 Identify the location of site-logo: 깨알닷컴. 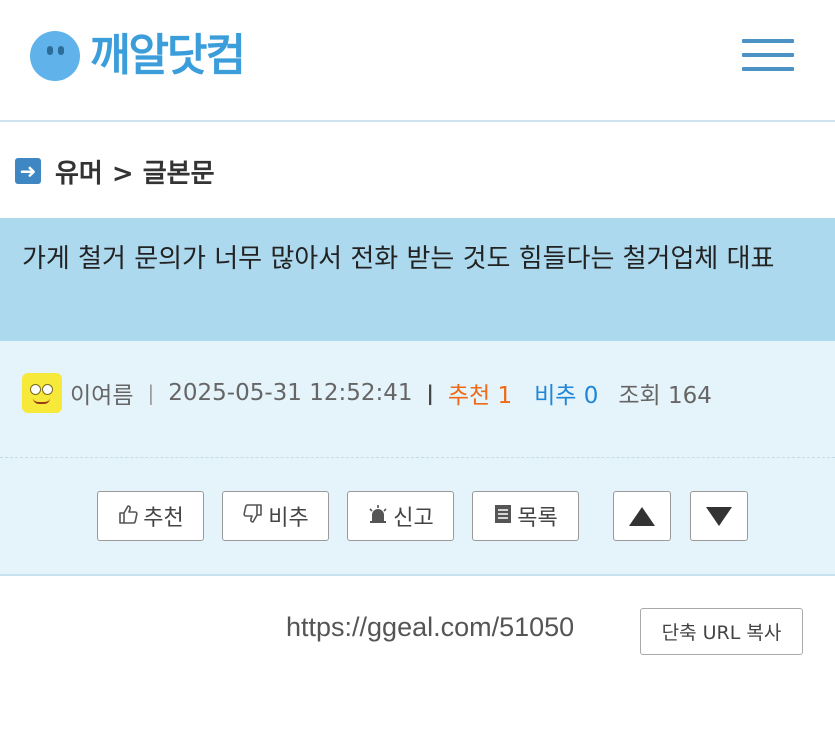
(138, 56).